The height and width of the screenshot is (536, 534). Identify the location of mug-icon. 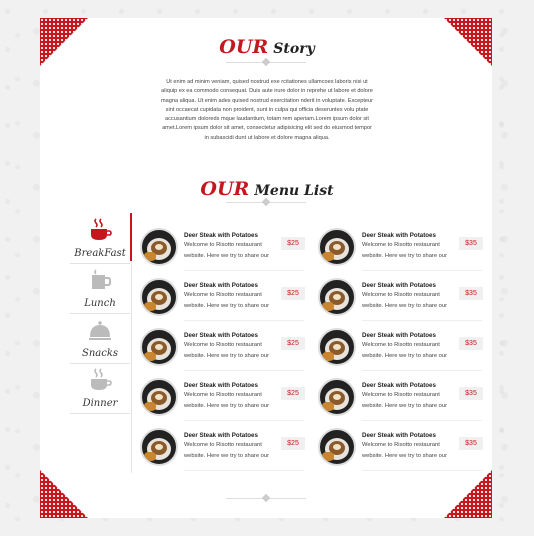
(101, 279).